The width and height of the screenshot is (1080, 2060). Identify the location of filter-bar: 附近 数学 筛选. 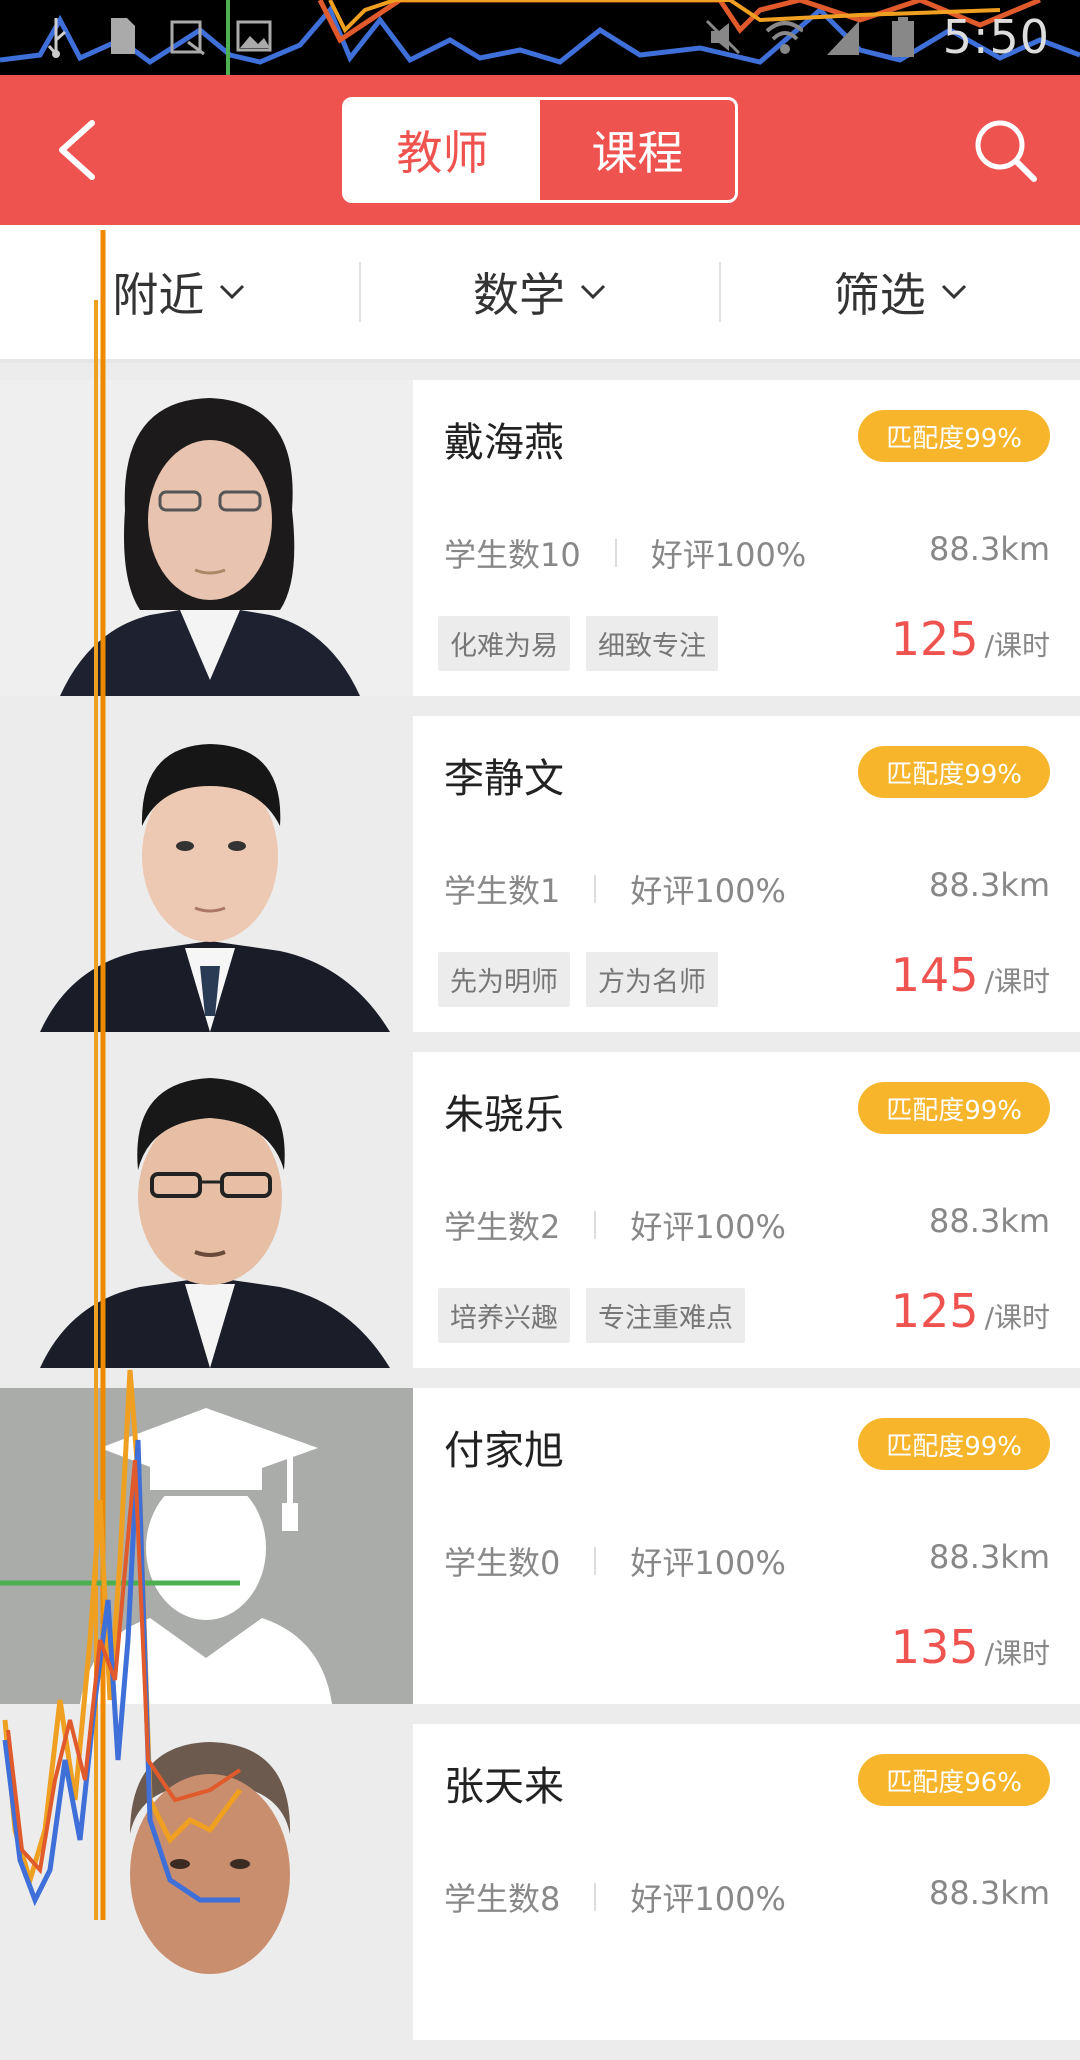
(540, 294).